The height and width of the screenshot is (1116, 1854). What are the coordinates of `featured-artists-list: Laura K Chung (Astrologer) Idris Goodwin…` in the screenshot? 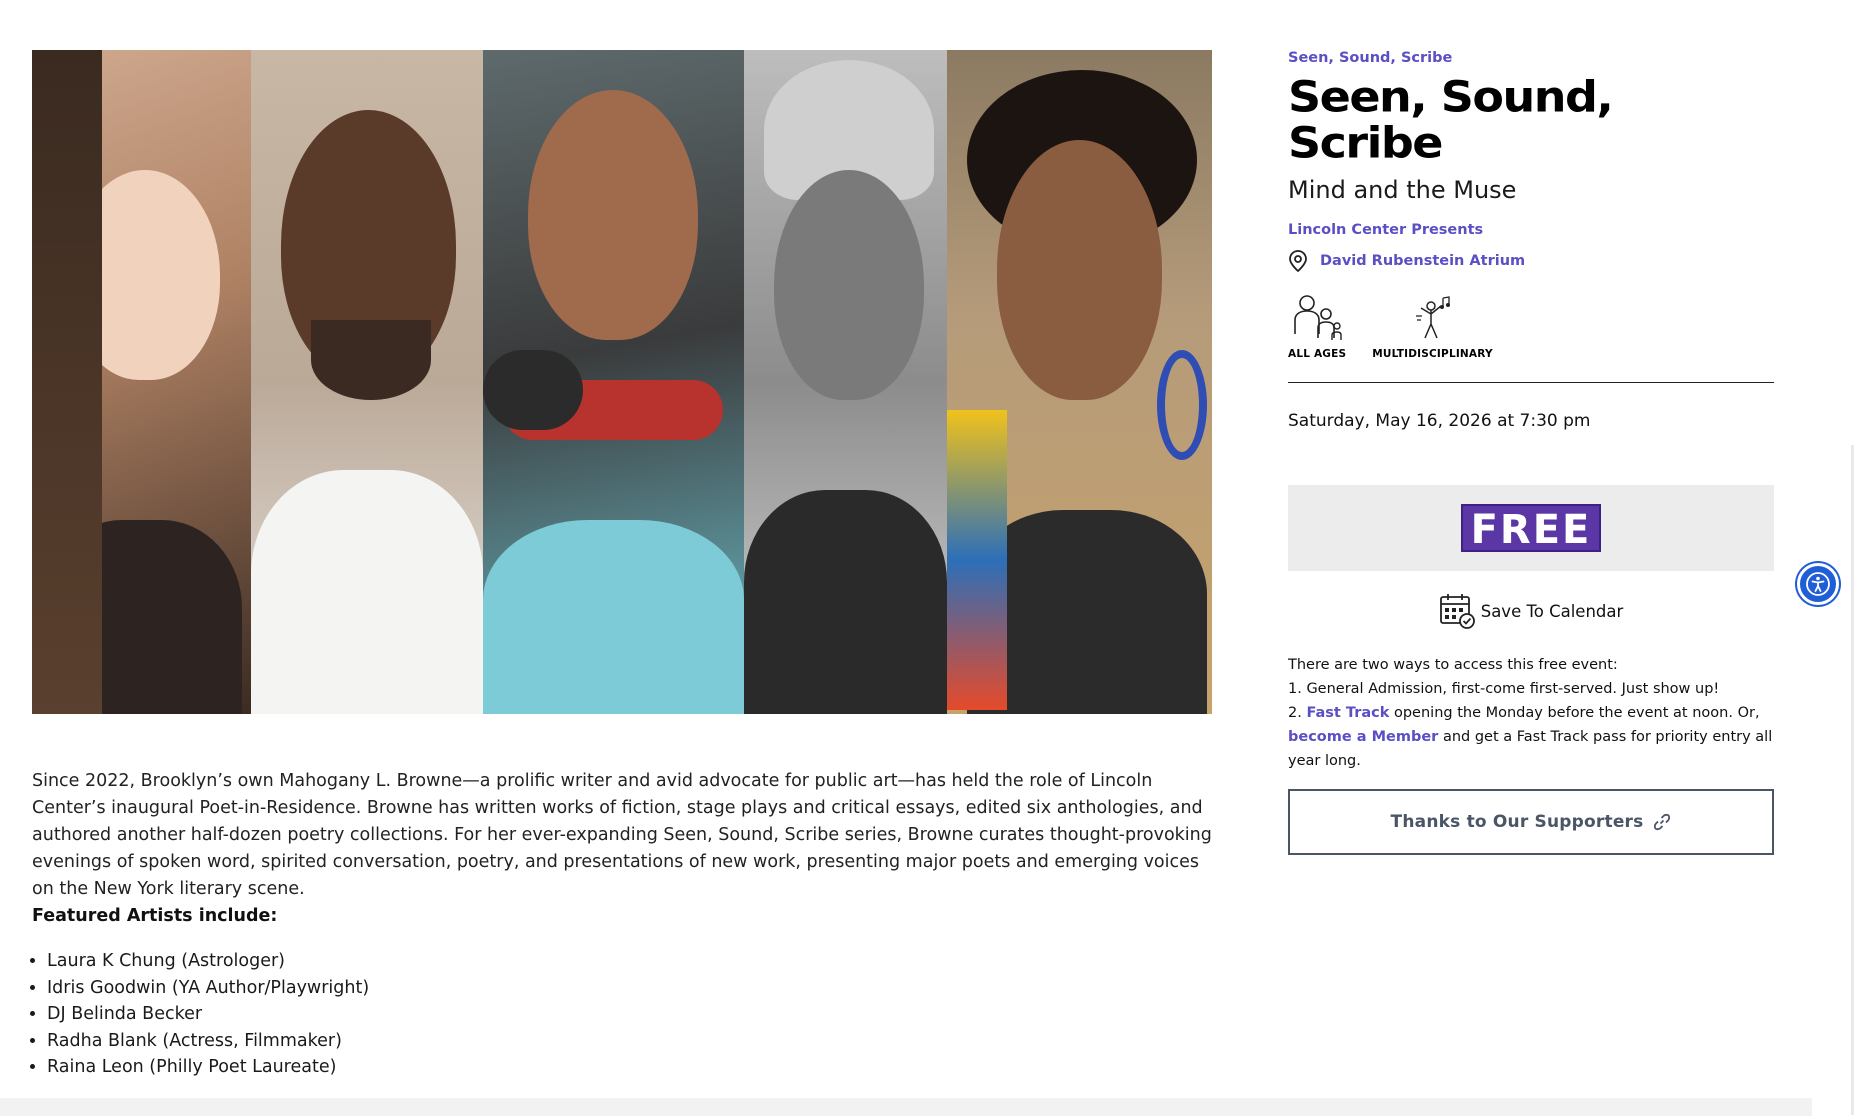 It's located at (208, 1014).